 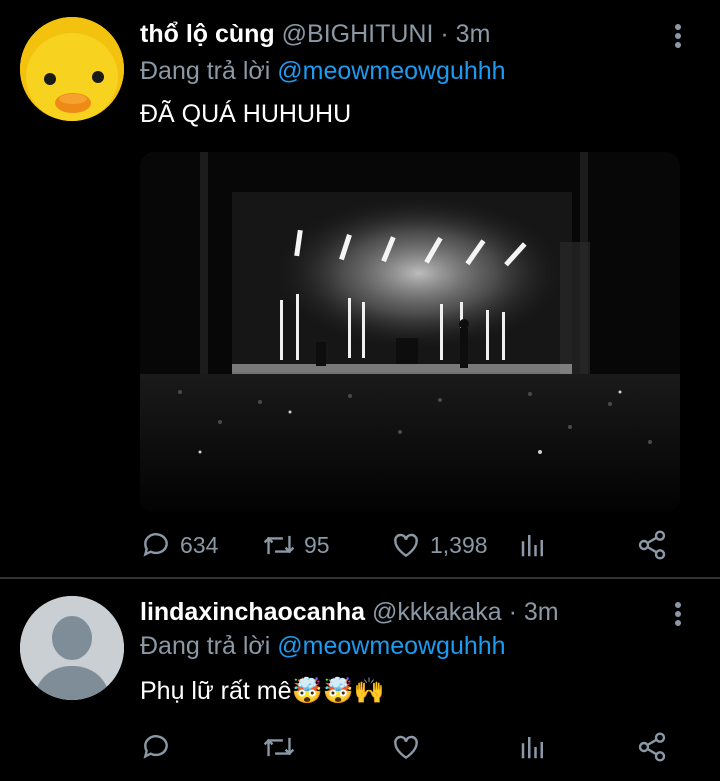 I want to click on tweet-header: thổ lộ cùng @BIGHITUNI · 3m, so click(x=315, y=34).